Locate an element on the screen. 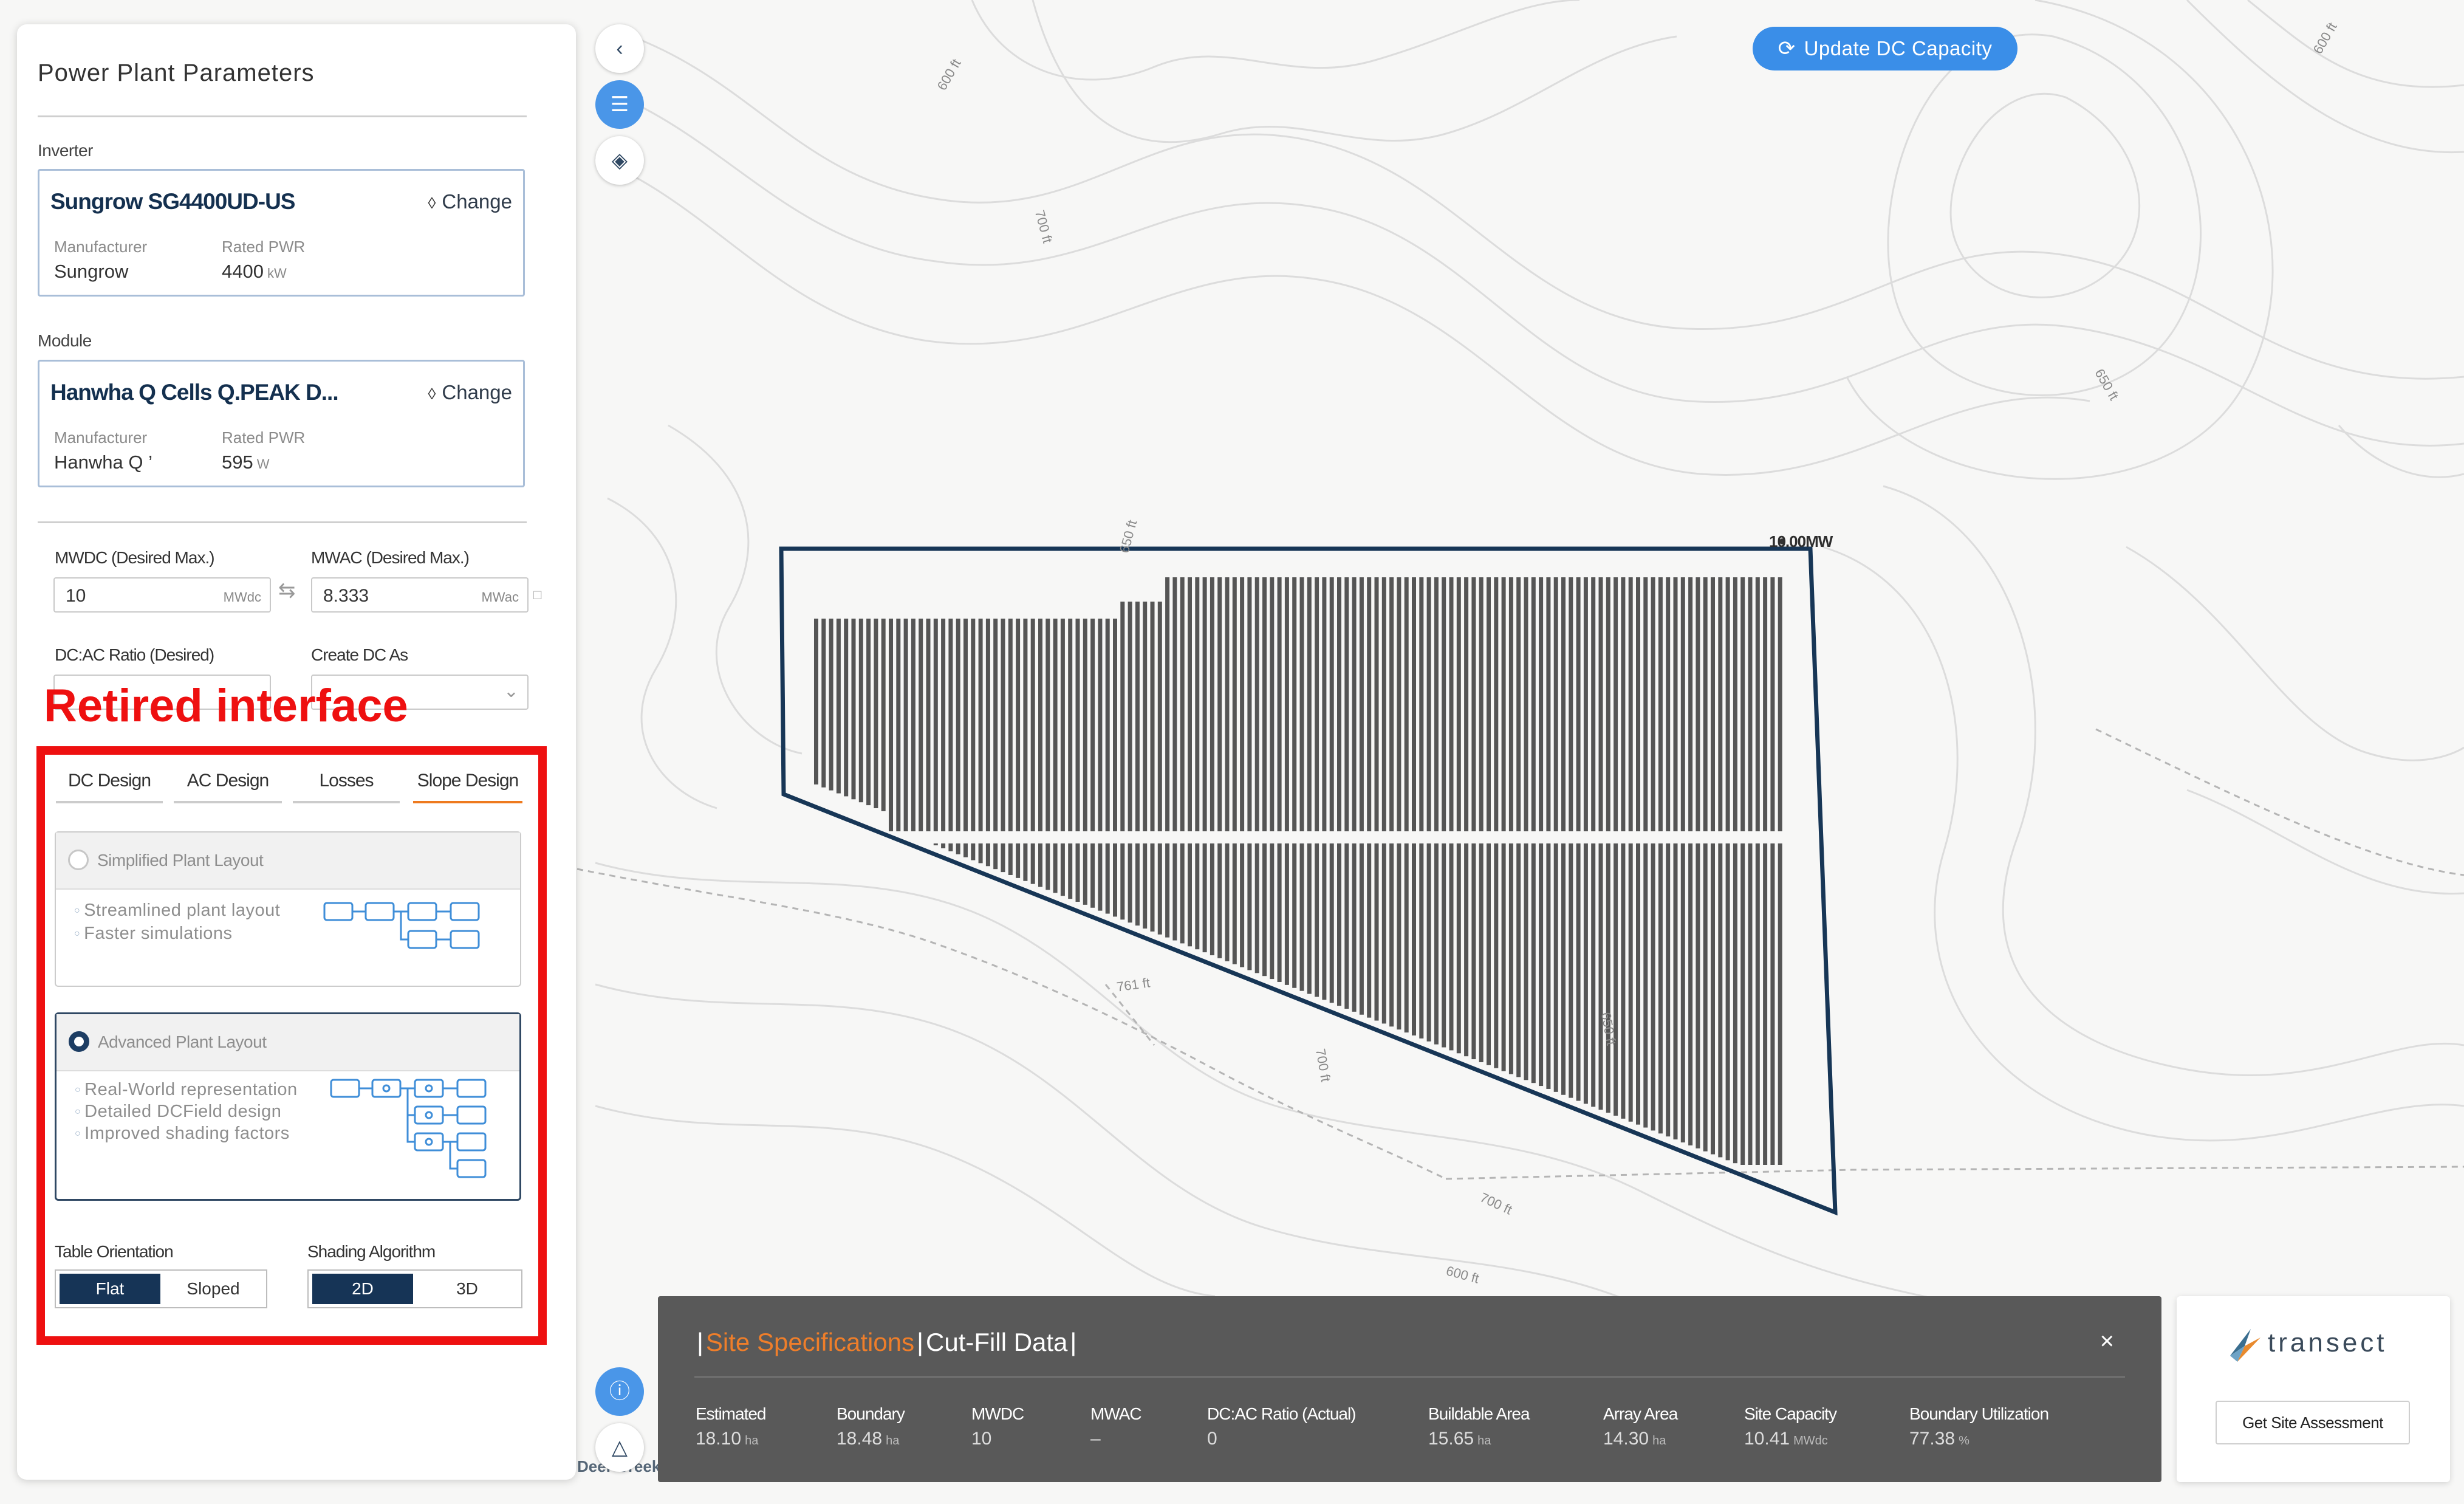 The image size is (2464, 1504). metric-value: 14.30 ha is located at coordinates (1634, 1439).